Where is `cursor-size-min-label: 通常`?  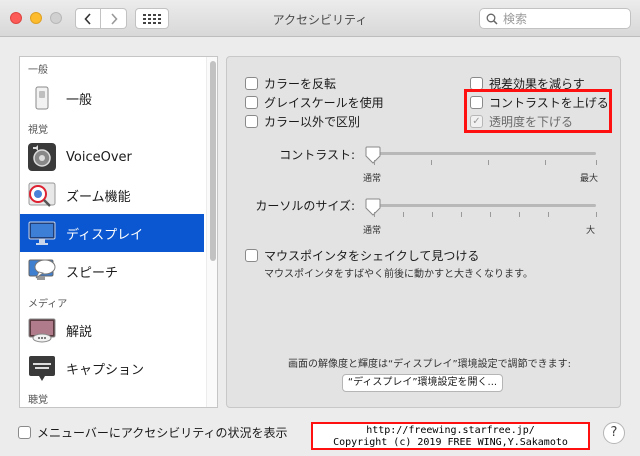 cursor-size-min-label: 通常 is located at coordinates (372, 231).